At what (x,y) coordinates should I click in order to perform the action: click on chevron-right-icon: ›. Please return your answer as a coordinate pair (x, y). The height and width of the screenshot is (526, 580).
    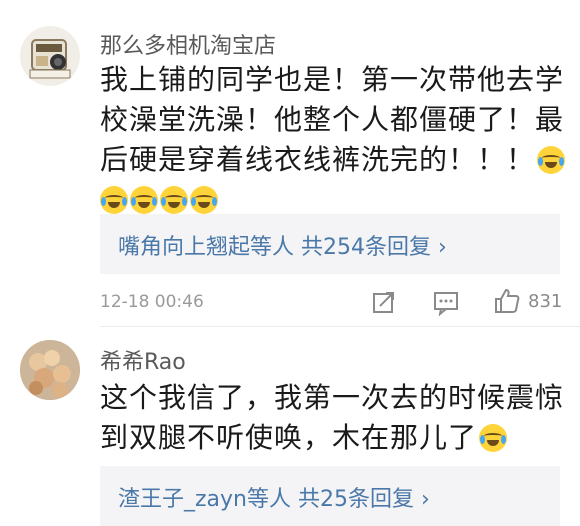
    Looking at the image, I should click on (425, 499).